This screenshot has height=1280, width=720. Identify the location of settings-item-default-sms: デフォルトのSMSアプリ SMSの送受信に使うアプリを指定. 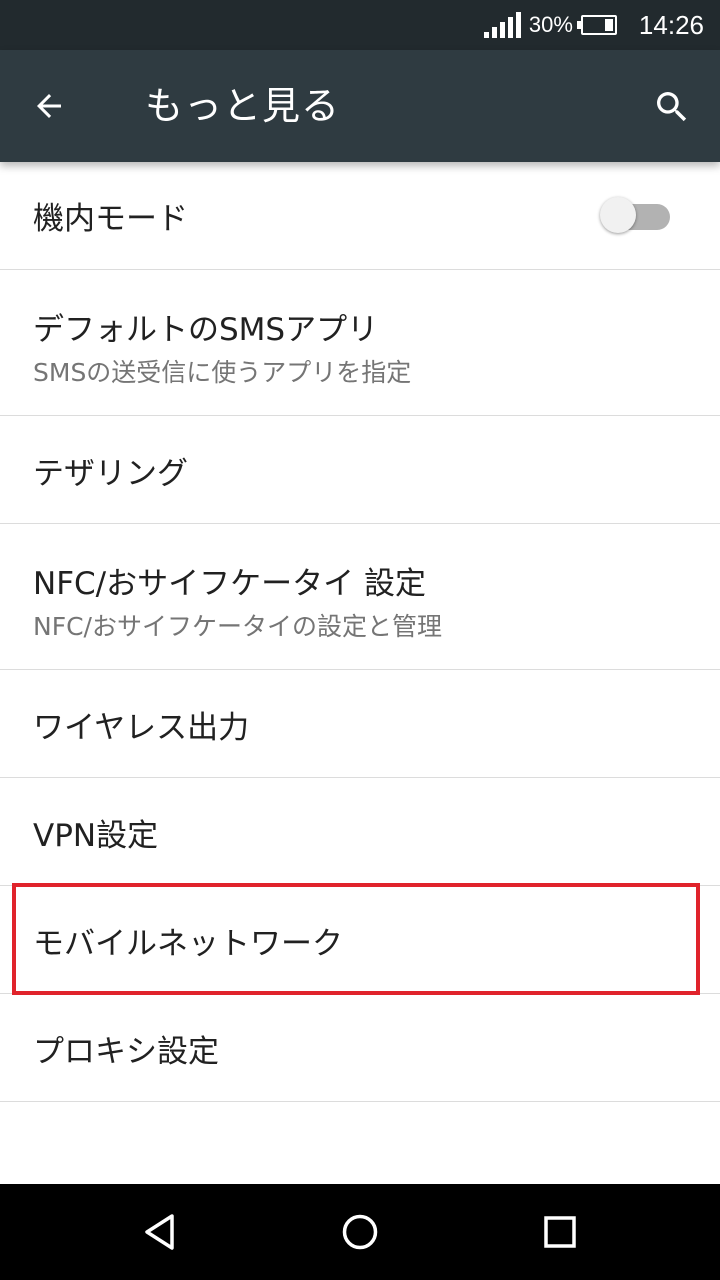
(360, 343).